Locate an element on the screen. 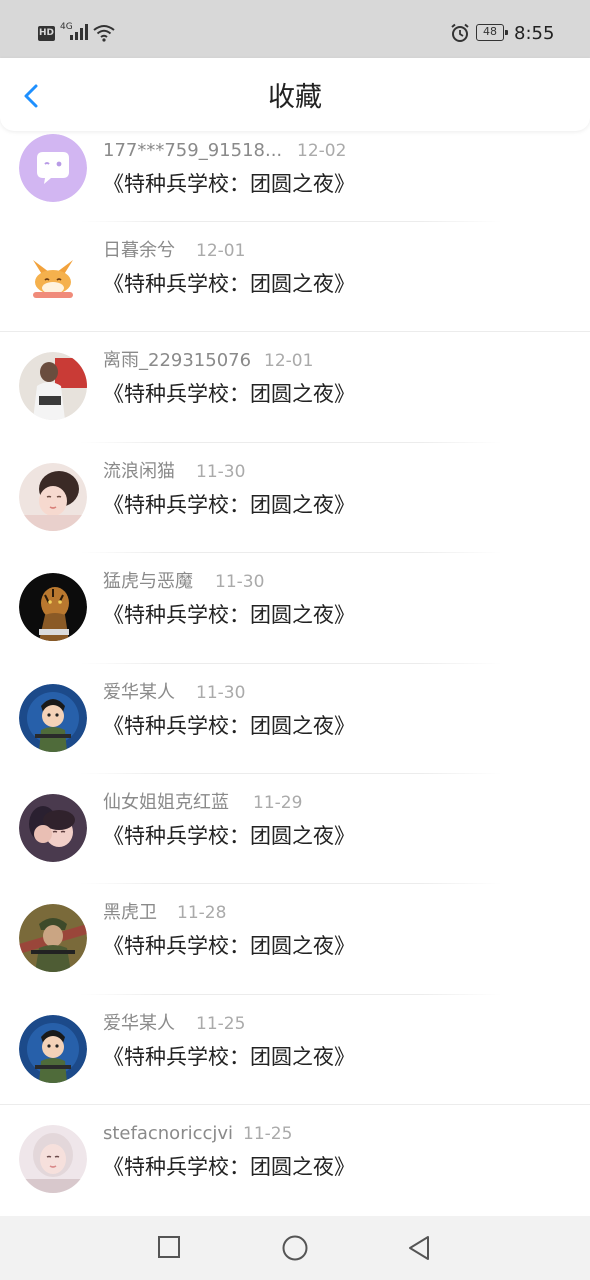  back-triangle-icon is located at coordinates (419, 1248).